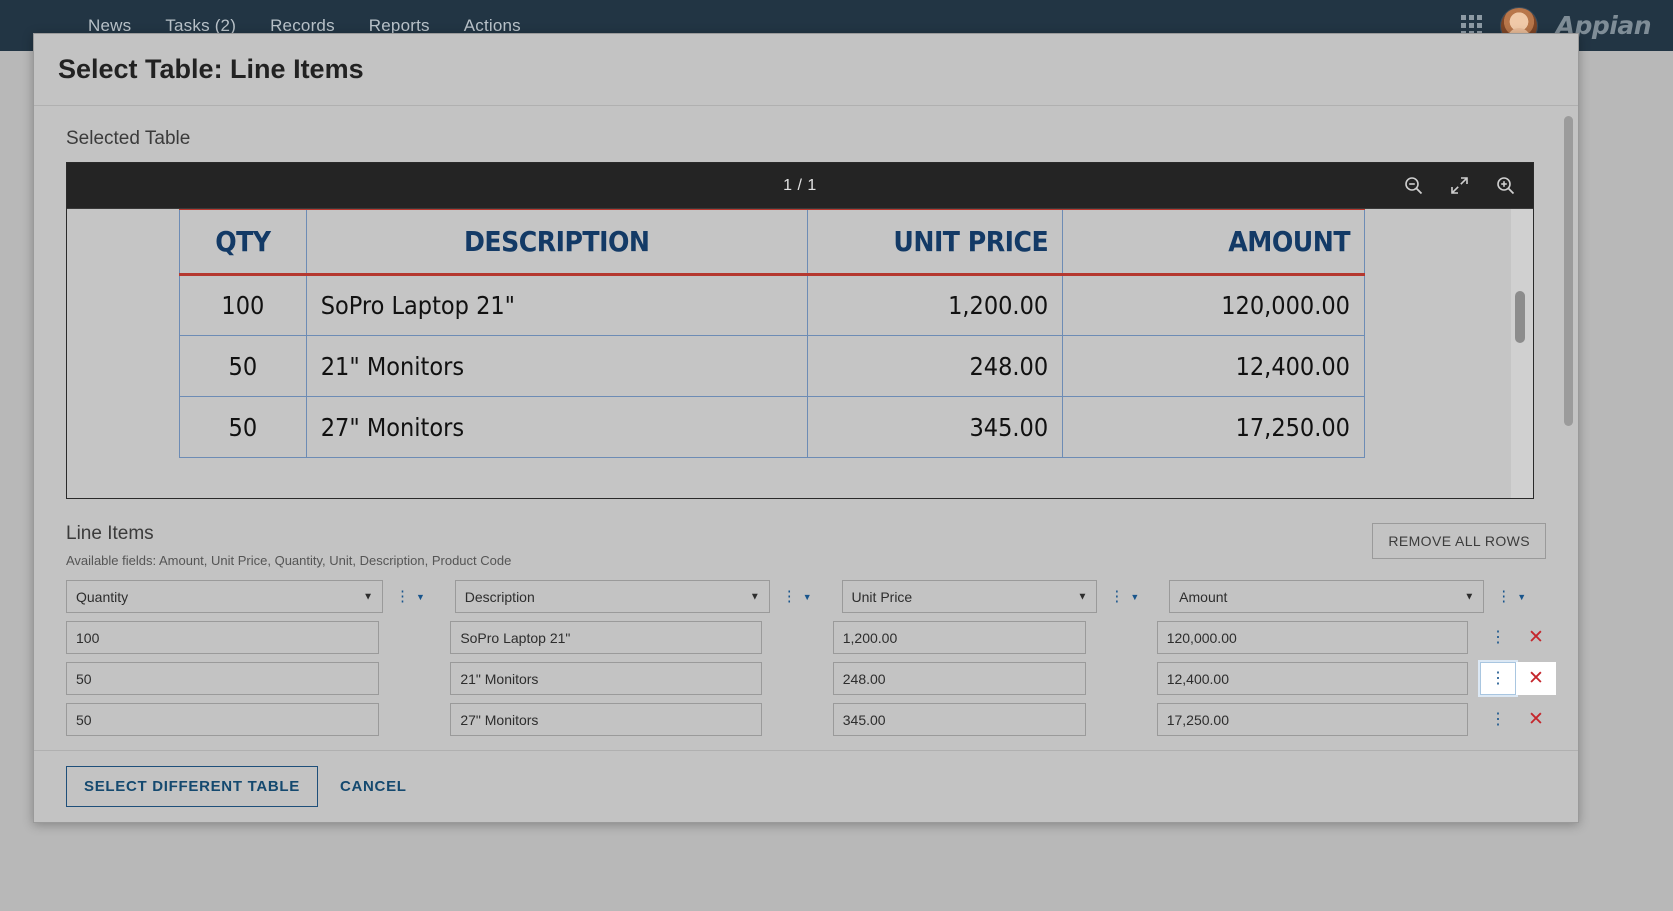 The height and width of the screenshot is (911, 1673). I want to click on column-menu-quantity: ⋮ ▼, so click(419, 596).